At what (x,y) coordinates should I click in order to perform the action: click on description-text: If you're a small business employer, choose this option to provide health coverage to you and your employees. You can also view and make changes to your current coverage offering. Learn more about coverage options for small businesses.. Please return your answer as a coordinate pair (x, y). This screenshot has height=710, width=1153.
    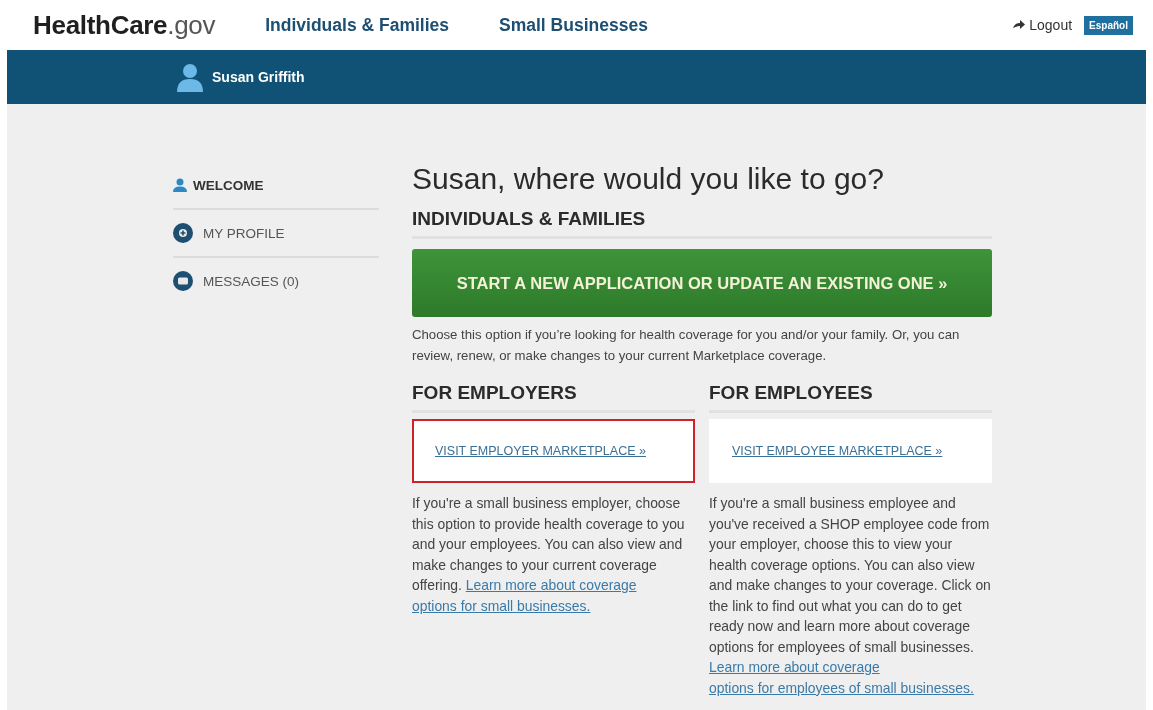
    Looking at the image, I should click on (549, 555).